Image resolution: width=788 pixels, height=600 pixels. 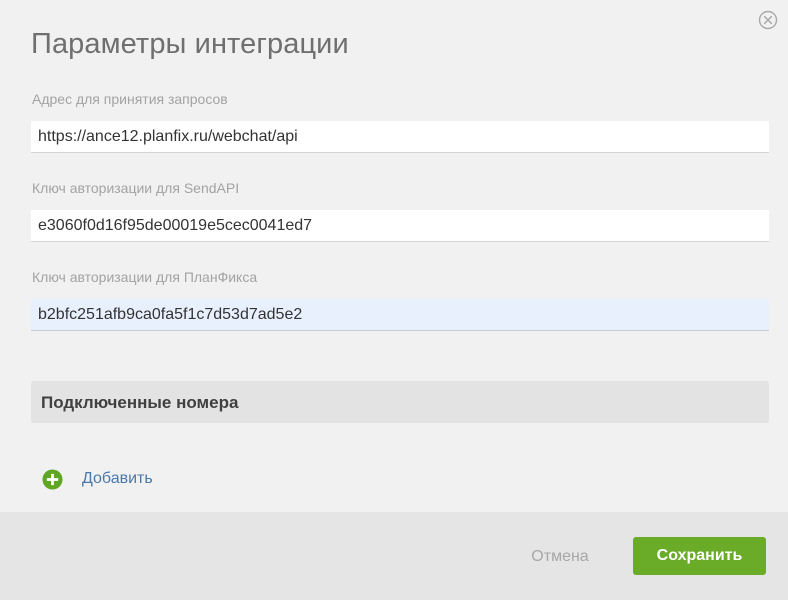 What do you see at coordinates (190, 44) in the screenshot?
I see `dialog-title: Параметры интеграции` at bounding box center [190, 44].